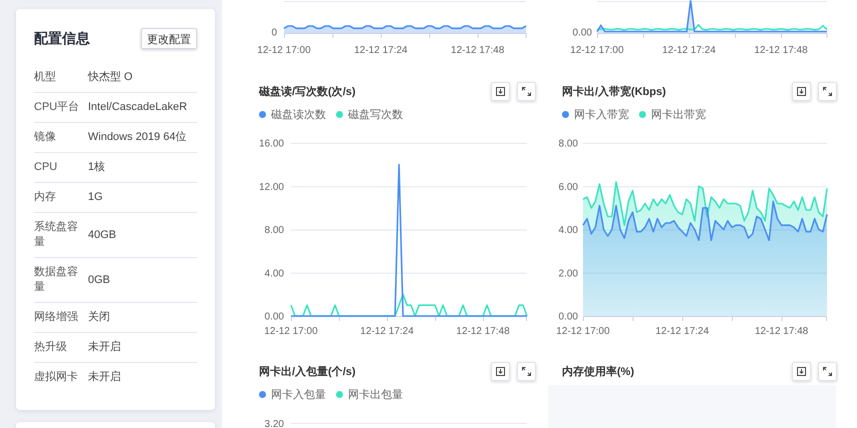 This screenshot has width=857, height=428. I want to click on y-tick-label: 3.20, so click(274, 423).